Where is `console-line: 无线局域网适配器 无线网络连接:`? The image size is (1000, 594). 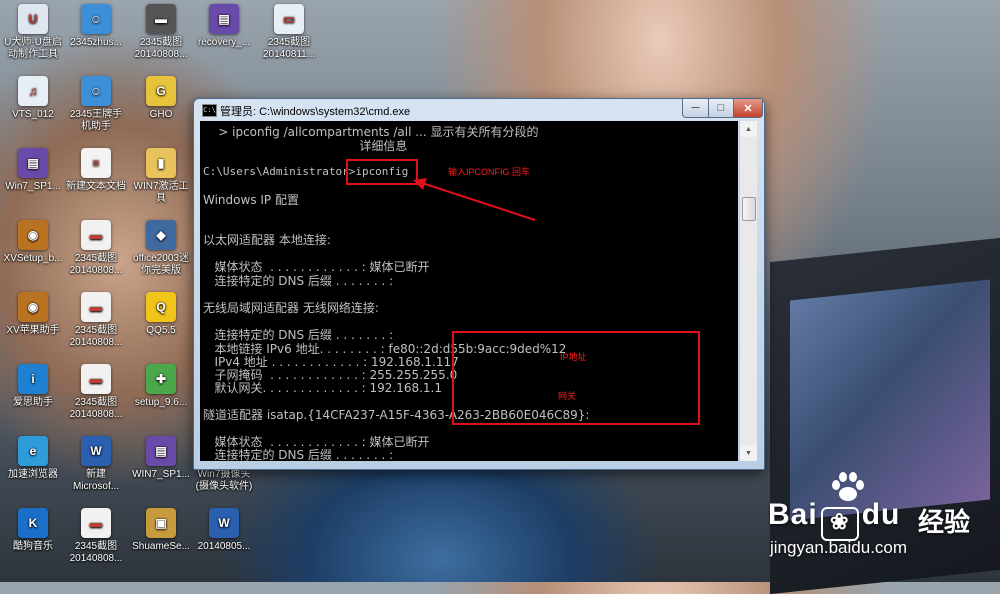
console-line: 无线局域网适配器 无线网络连接: is located at coordinates (291, 308).